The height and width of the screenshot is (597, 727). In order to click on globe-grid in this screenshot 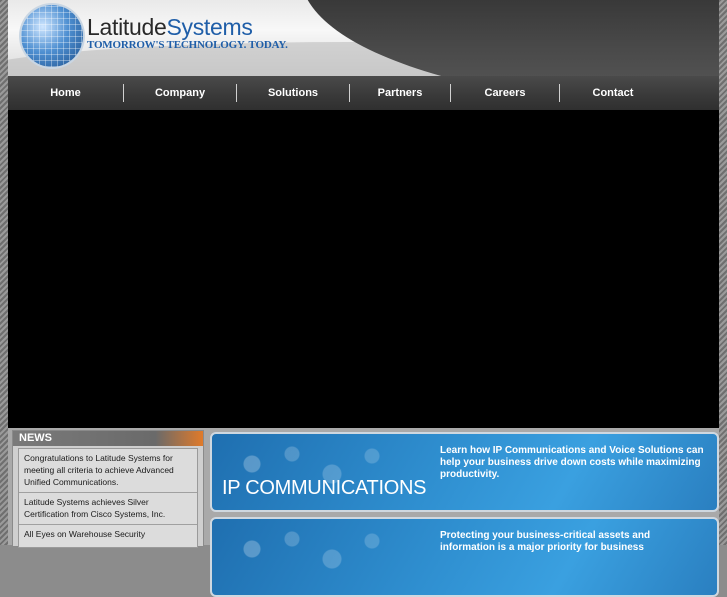, I will do `click(52, 36)`.